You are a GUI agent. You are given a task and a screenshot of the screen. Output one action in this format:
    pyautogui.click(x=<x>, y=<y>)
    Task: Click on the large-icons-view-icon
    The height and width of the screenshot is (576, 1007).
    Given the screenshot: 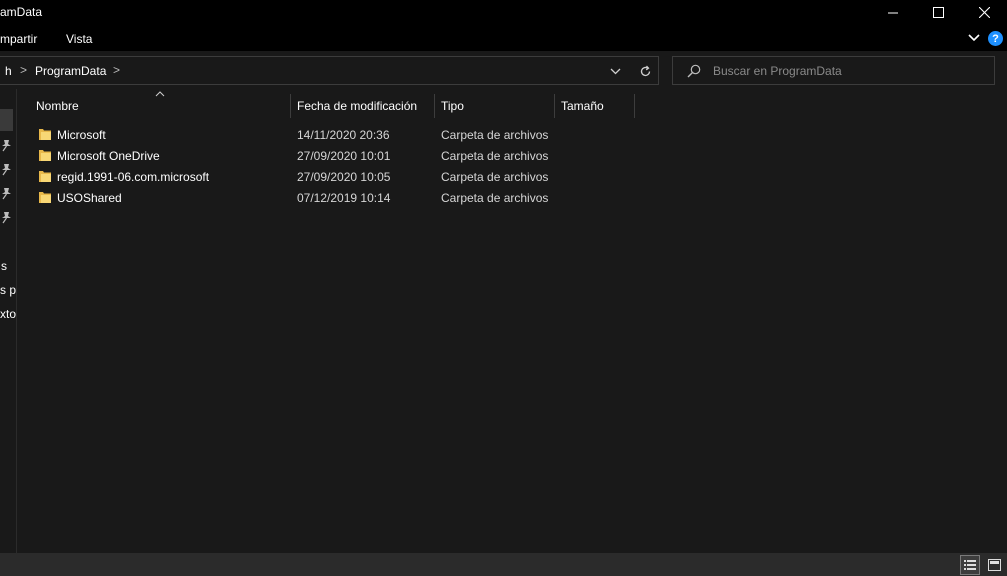 What is the action you would take?
    pyautogui.click(x=994, y=565)
    